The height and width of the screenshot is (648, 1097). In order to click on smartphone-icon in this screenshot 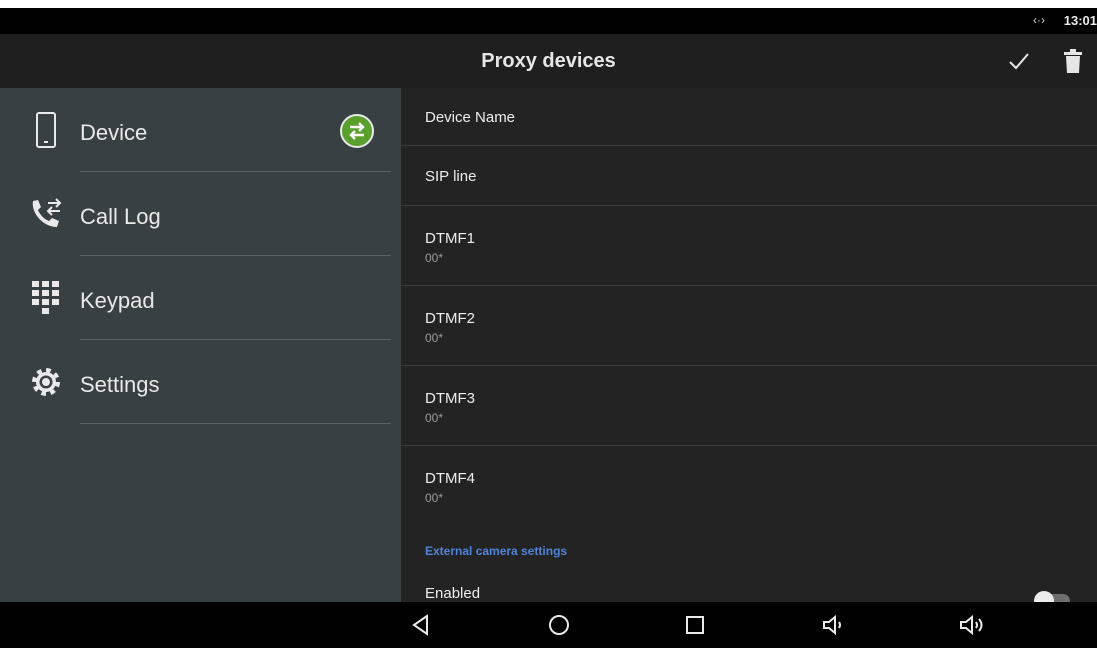, I will do `click(46, 130)`.